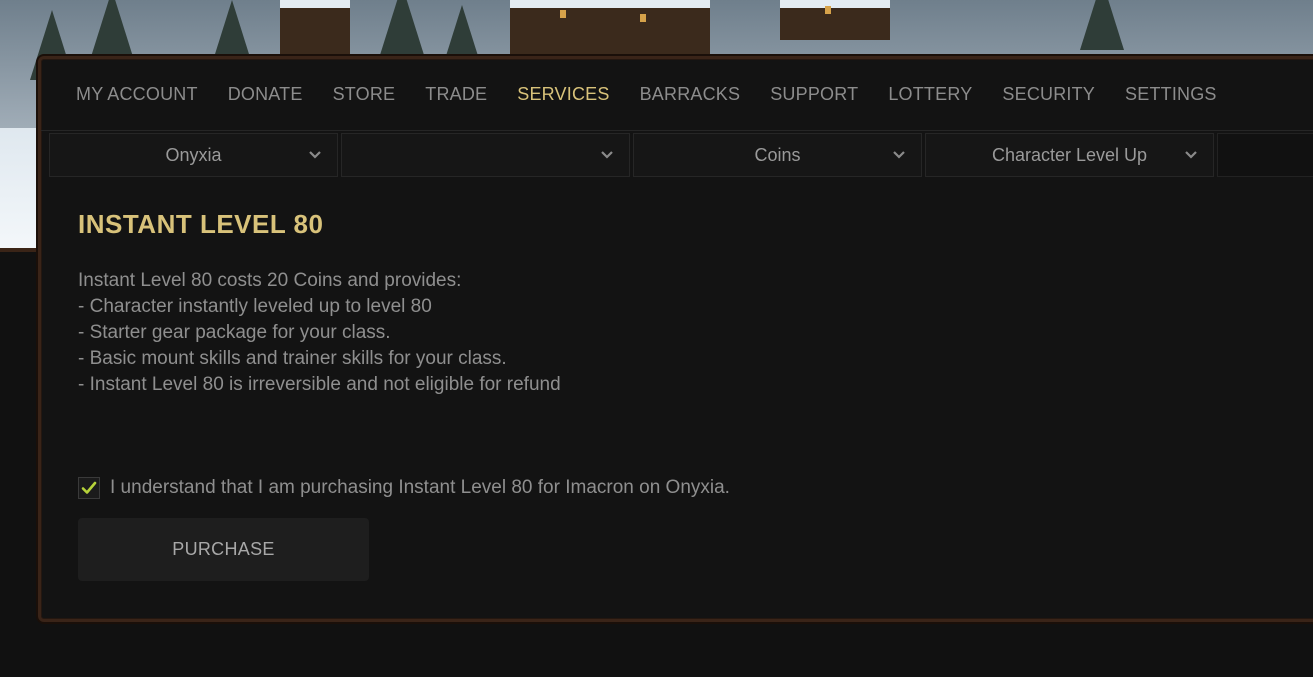  Describe the element at coordinates (265, 94) in the screenshot. I see `nav-item-donate: DONATE` at that location.